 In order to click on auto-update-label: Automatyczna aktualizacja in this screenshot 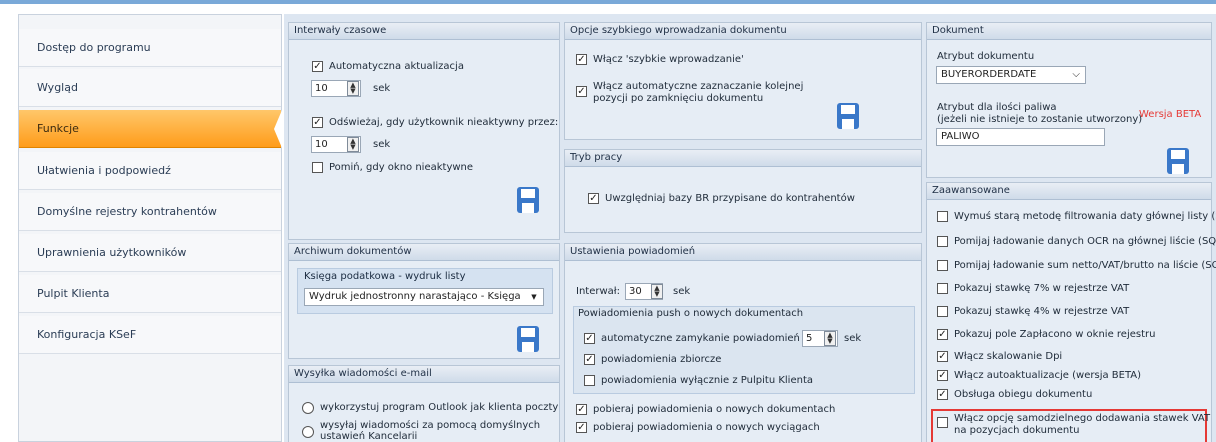, I will do `click(396, 66)`.